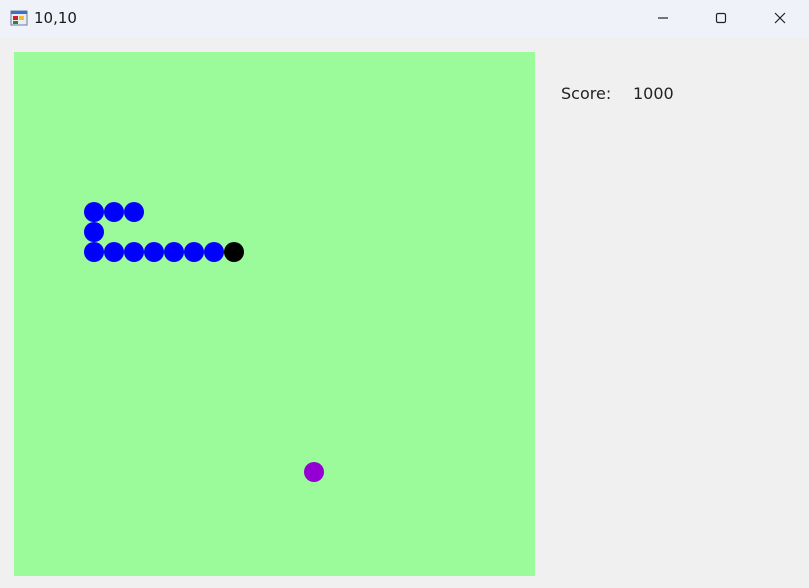 Image resolution: width=809 pixels, height=588 pixels. Describe the element at coordinates (234, 252) in the screenshot. I see `snake-head` at that location.